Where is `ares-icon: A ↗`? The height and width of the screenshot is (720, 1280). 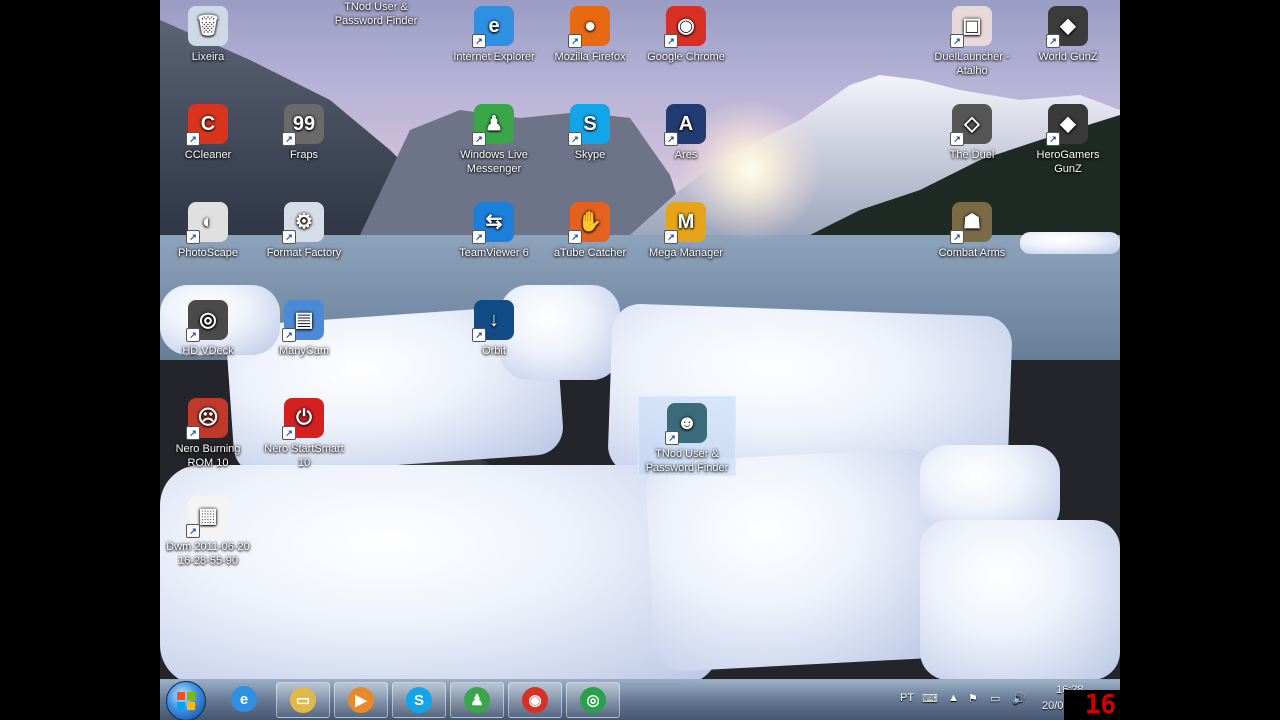
ares-icon: A ↗ is located at coordinates (685, 125).